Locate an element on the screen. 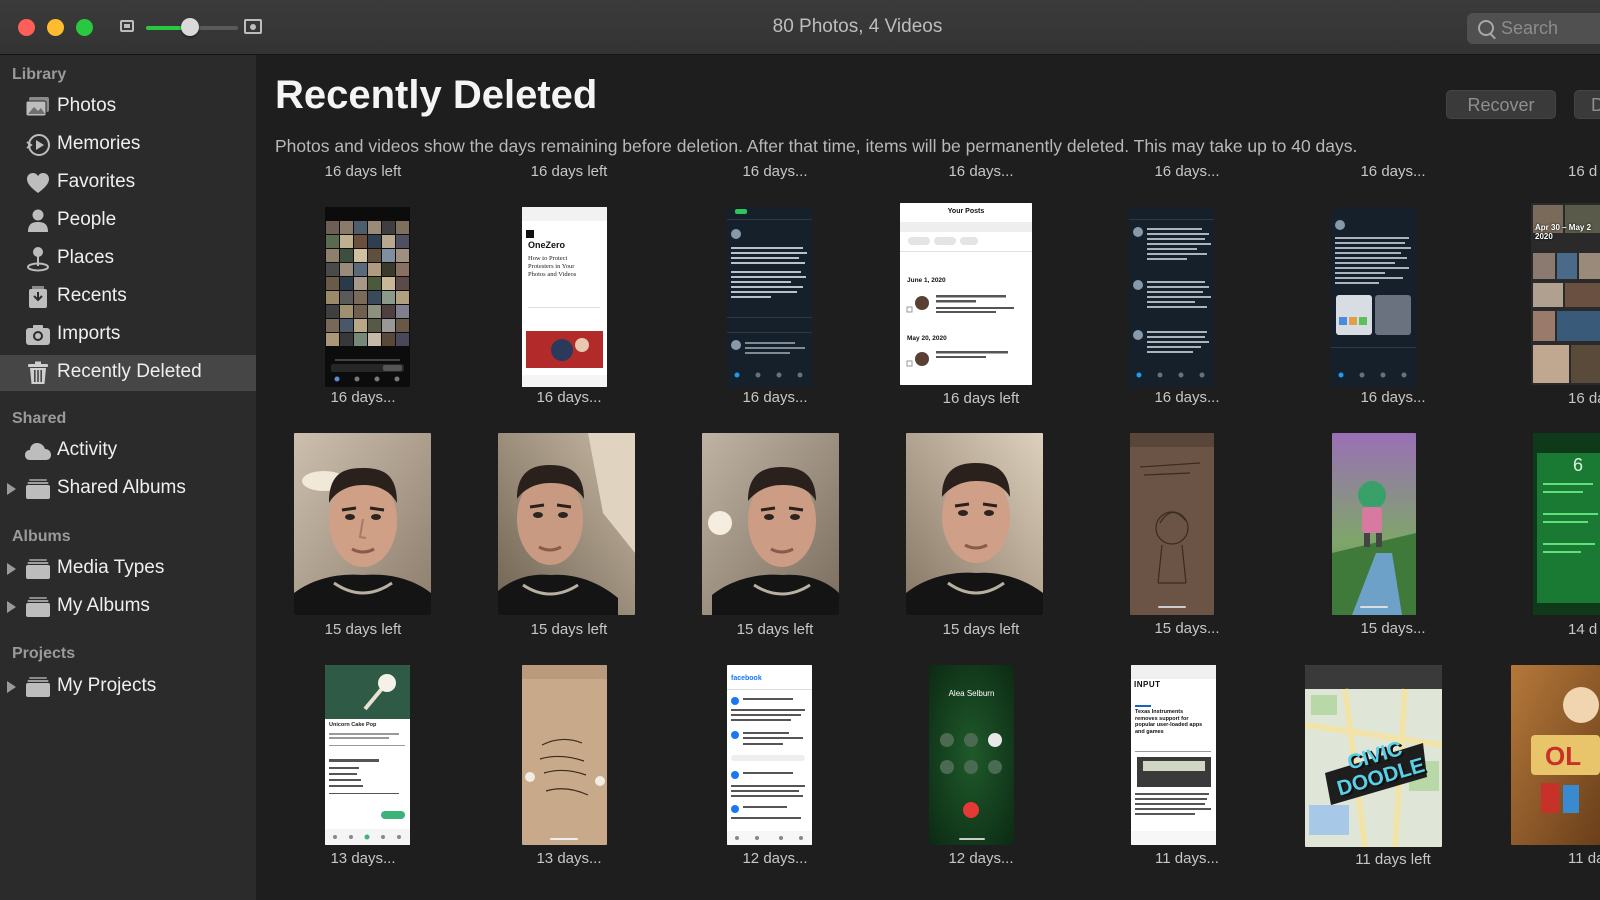  sidebar-item-label: Imports is located at coordinates (89, 333).